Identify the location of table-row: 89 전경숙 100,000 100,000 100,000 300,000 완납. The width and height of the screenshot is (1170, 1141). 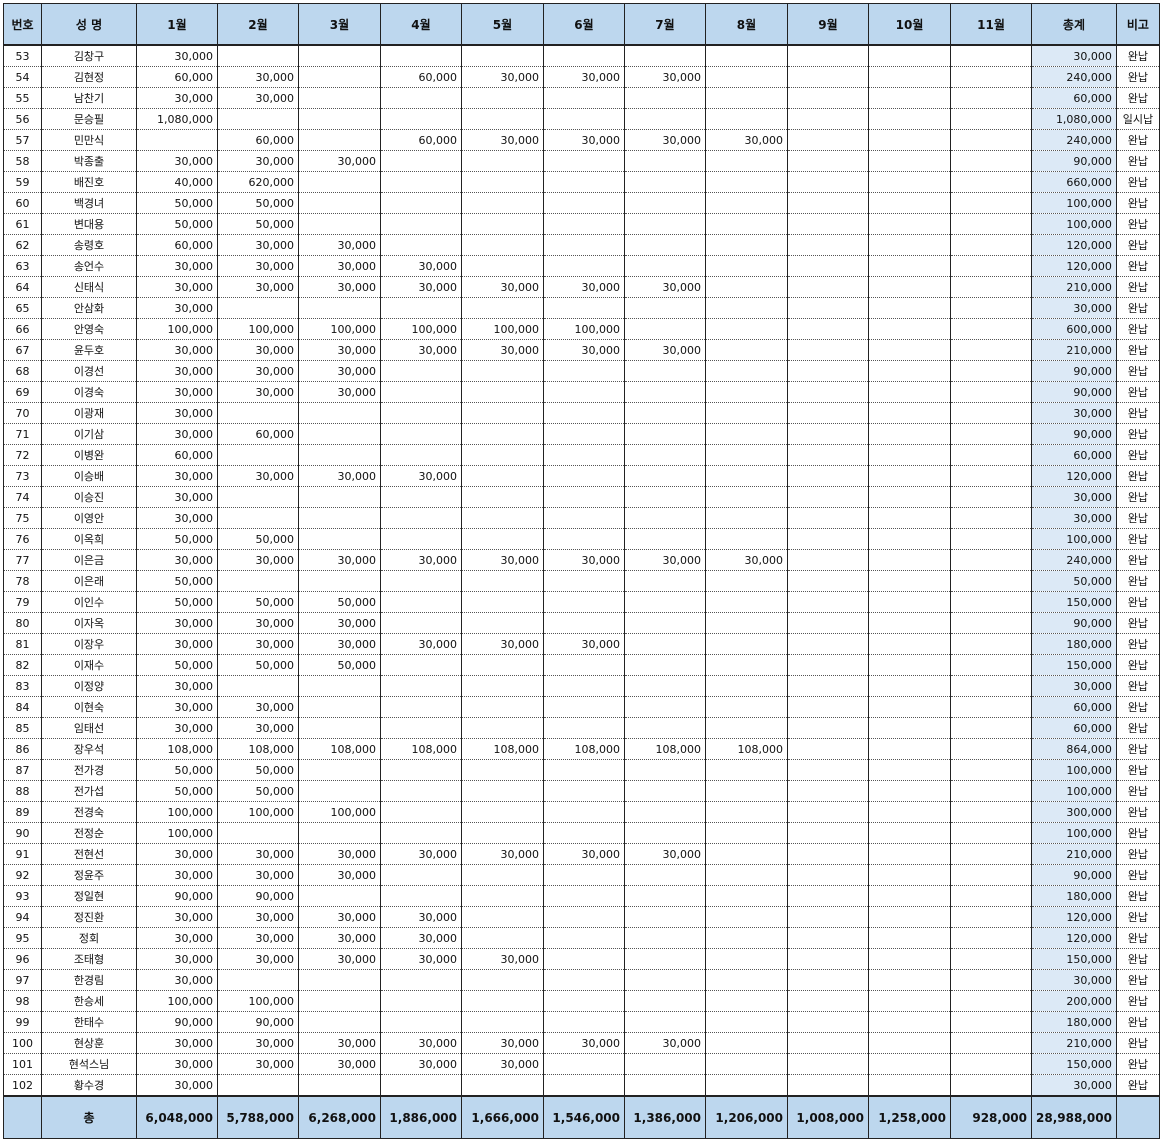
(581, 812).